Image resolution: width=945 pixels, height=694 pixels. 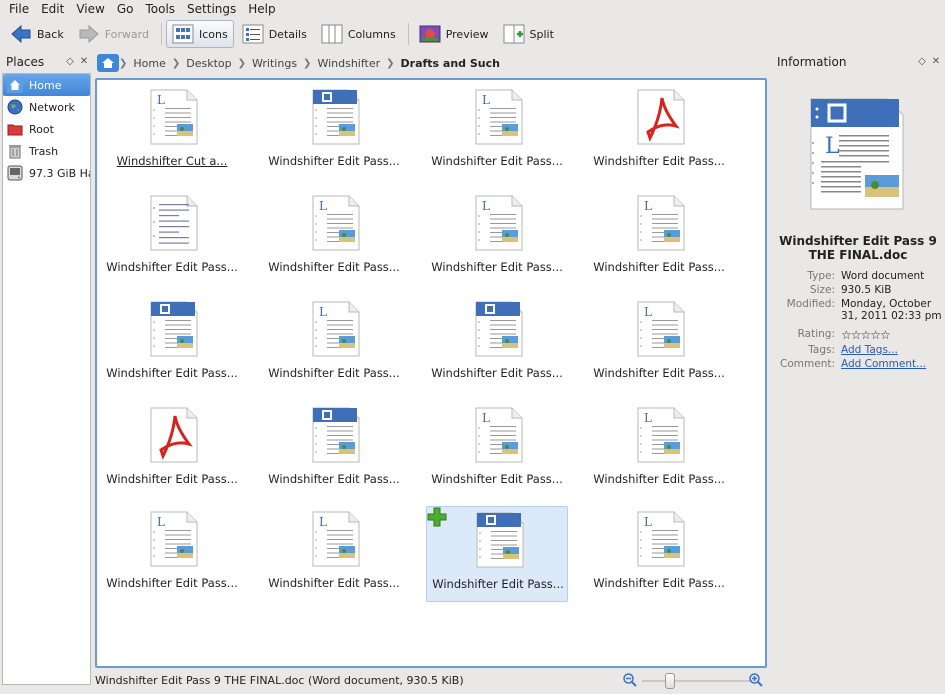 I want to click on zoom-slider, so click(x=695, y=681).